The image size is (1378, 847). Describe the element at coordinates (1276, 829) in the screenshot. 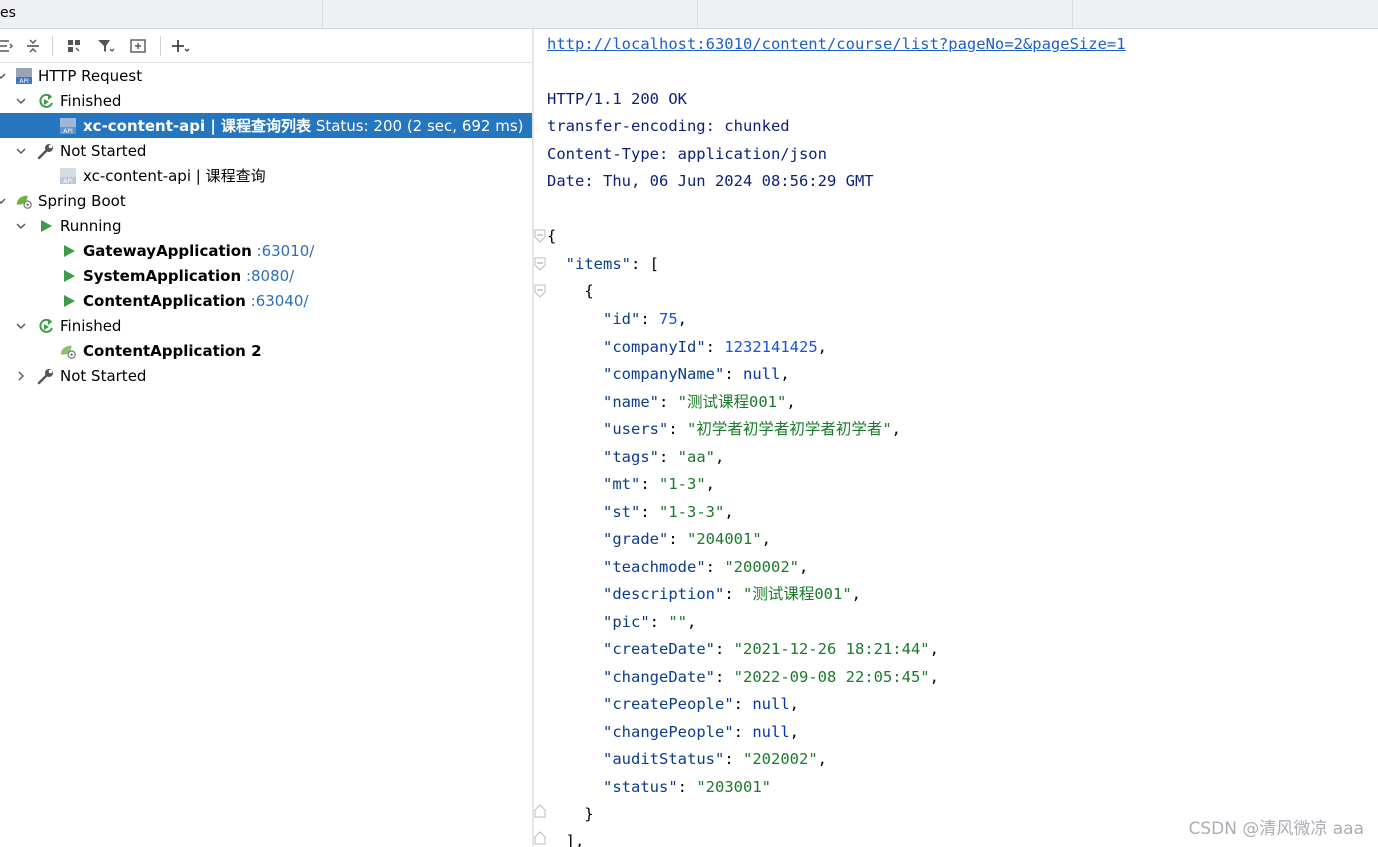

I see `watermark: CSDN @清风微凉 aaa` at that location.